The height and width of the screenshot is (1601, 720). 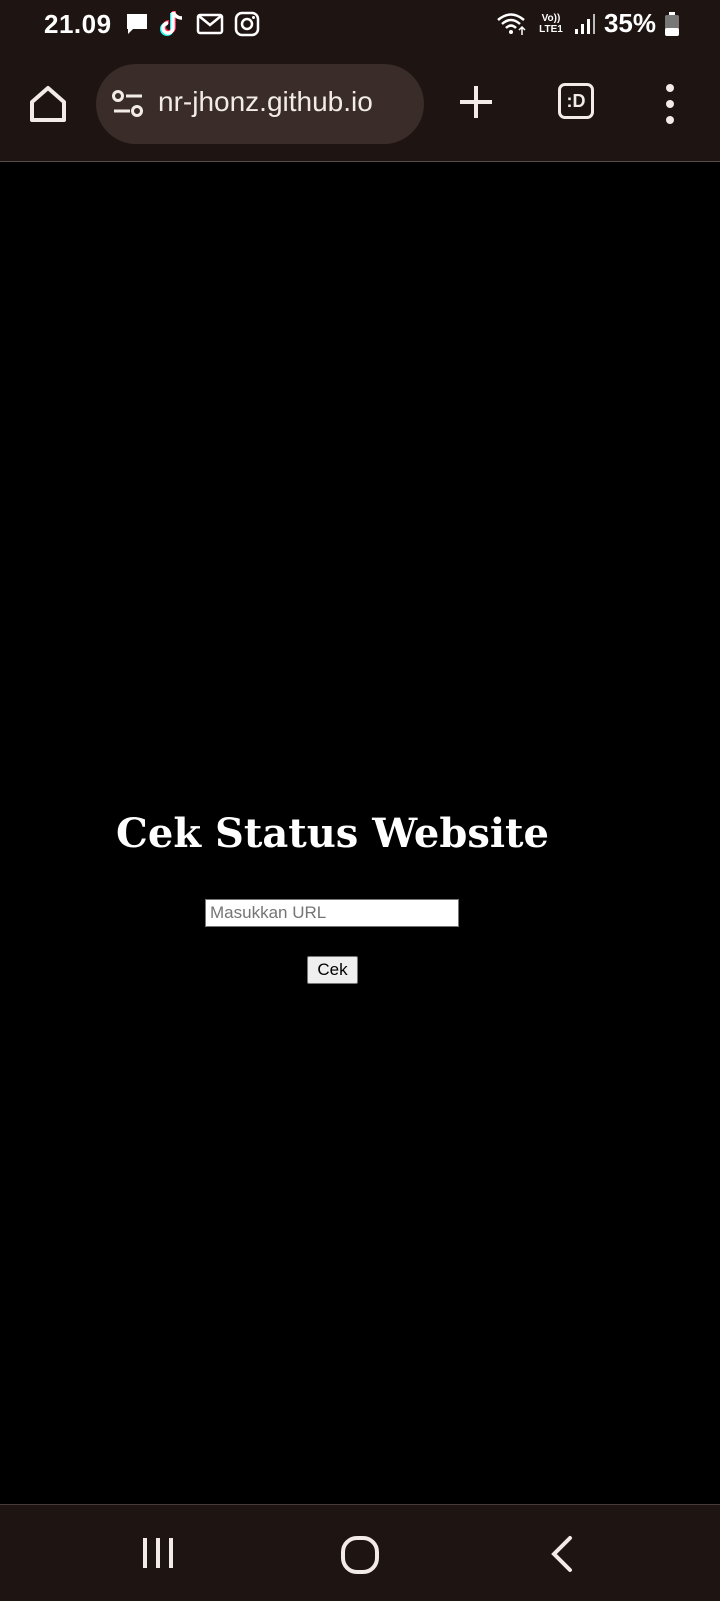 I want to click on system-indicators: Vo)) LTE1 35%, so click(x=588, y=23).